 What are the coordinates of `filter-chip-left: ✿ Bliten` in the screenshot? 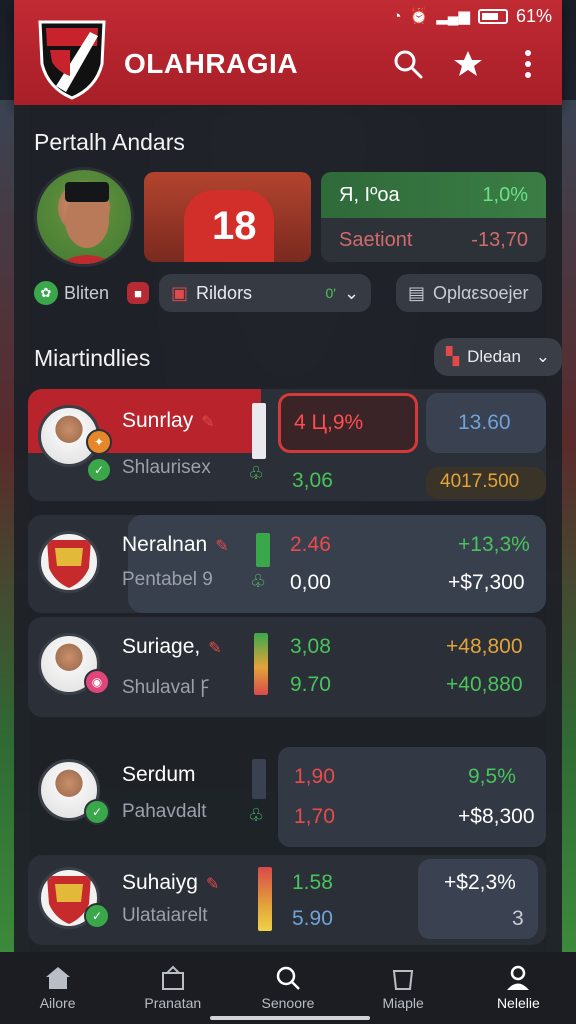 It's located at (71, 293).